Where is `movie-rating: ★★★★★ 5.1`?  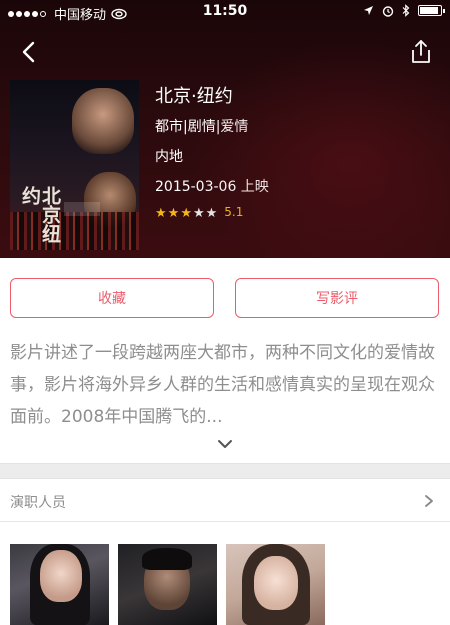
movie-rating: ★★★★★ 5.1 is located at coordinates (199, 211).